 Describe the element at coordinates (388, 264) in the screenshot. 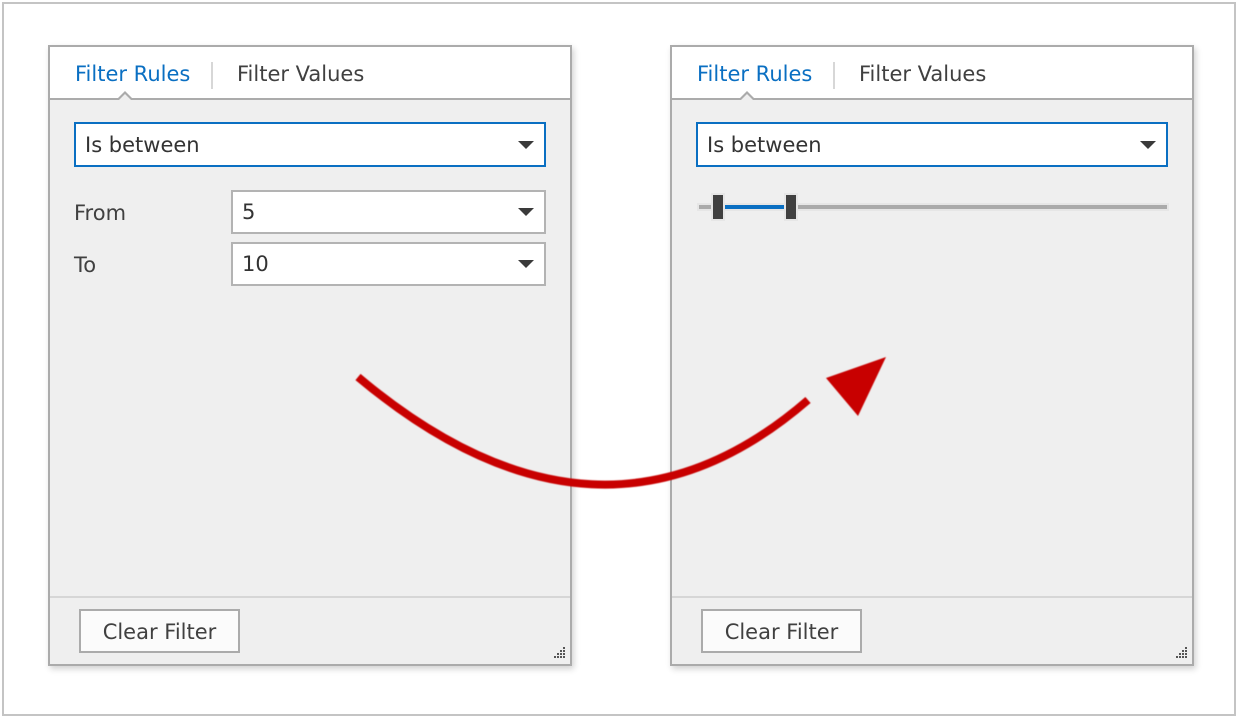

I see `to-select: 10` at that location.